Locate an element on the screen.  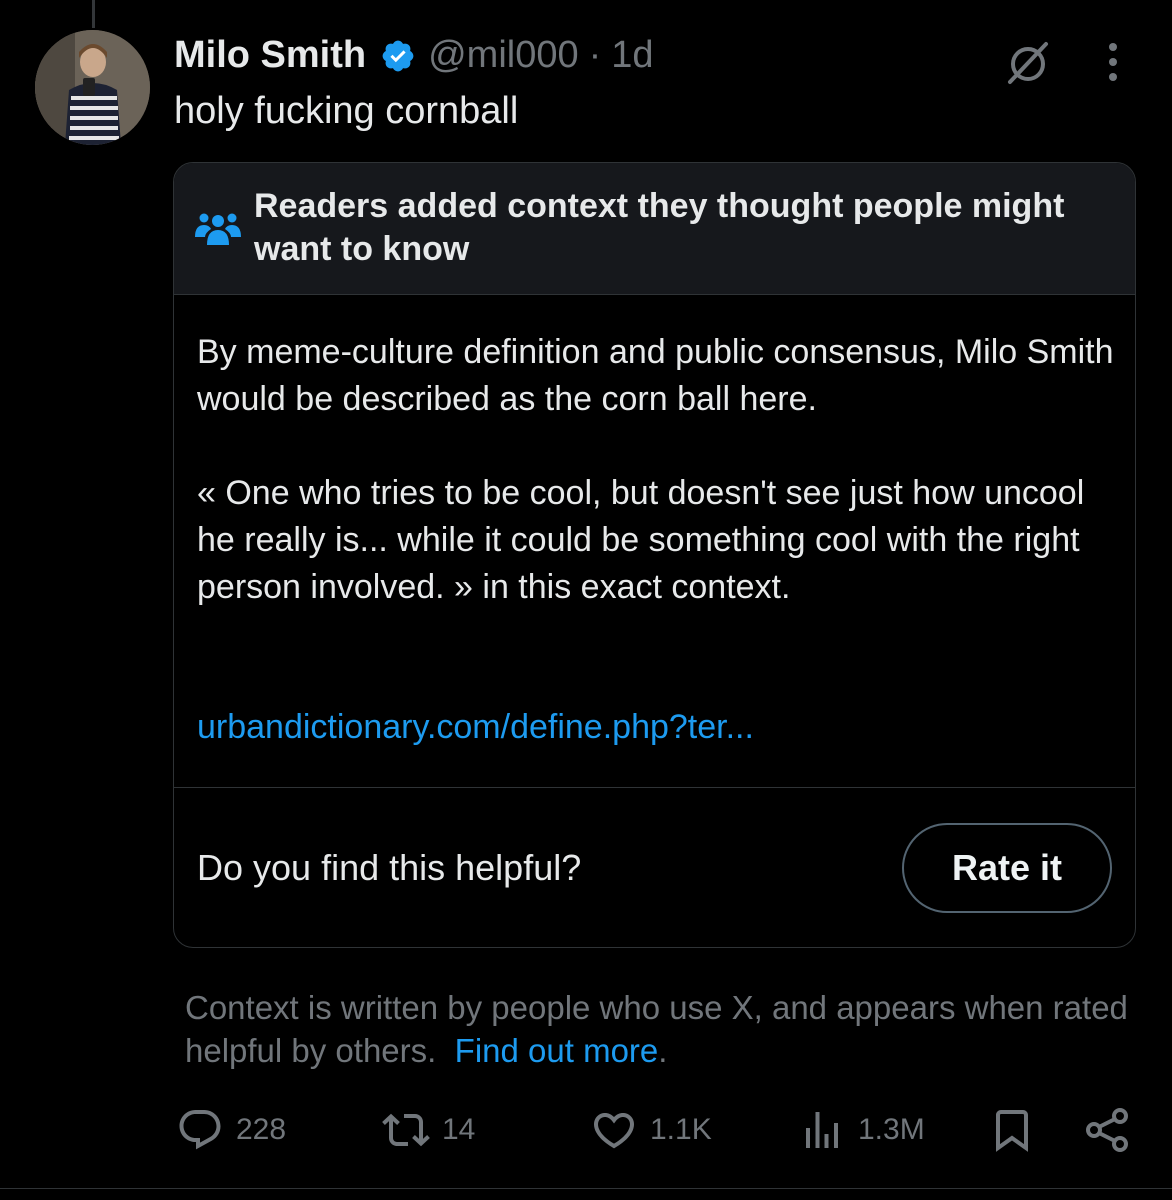
view-count: 1.3M is located at coordinates (891, 1129).